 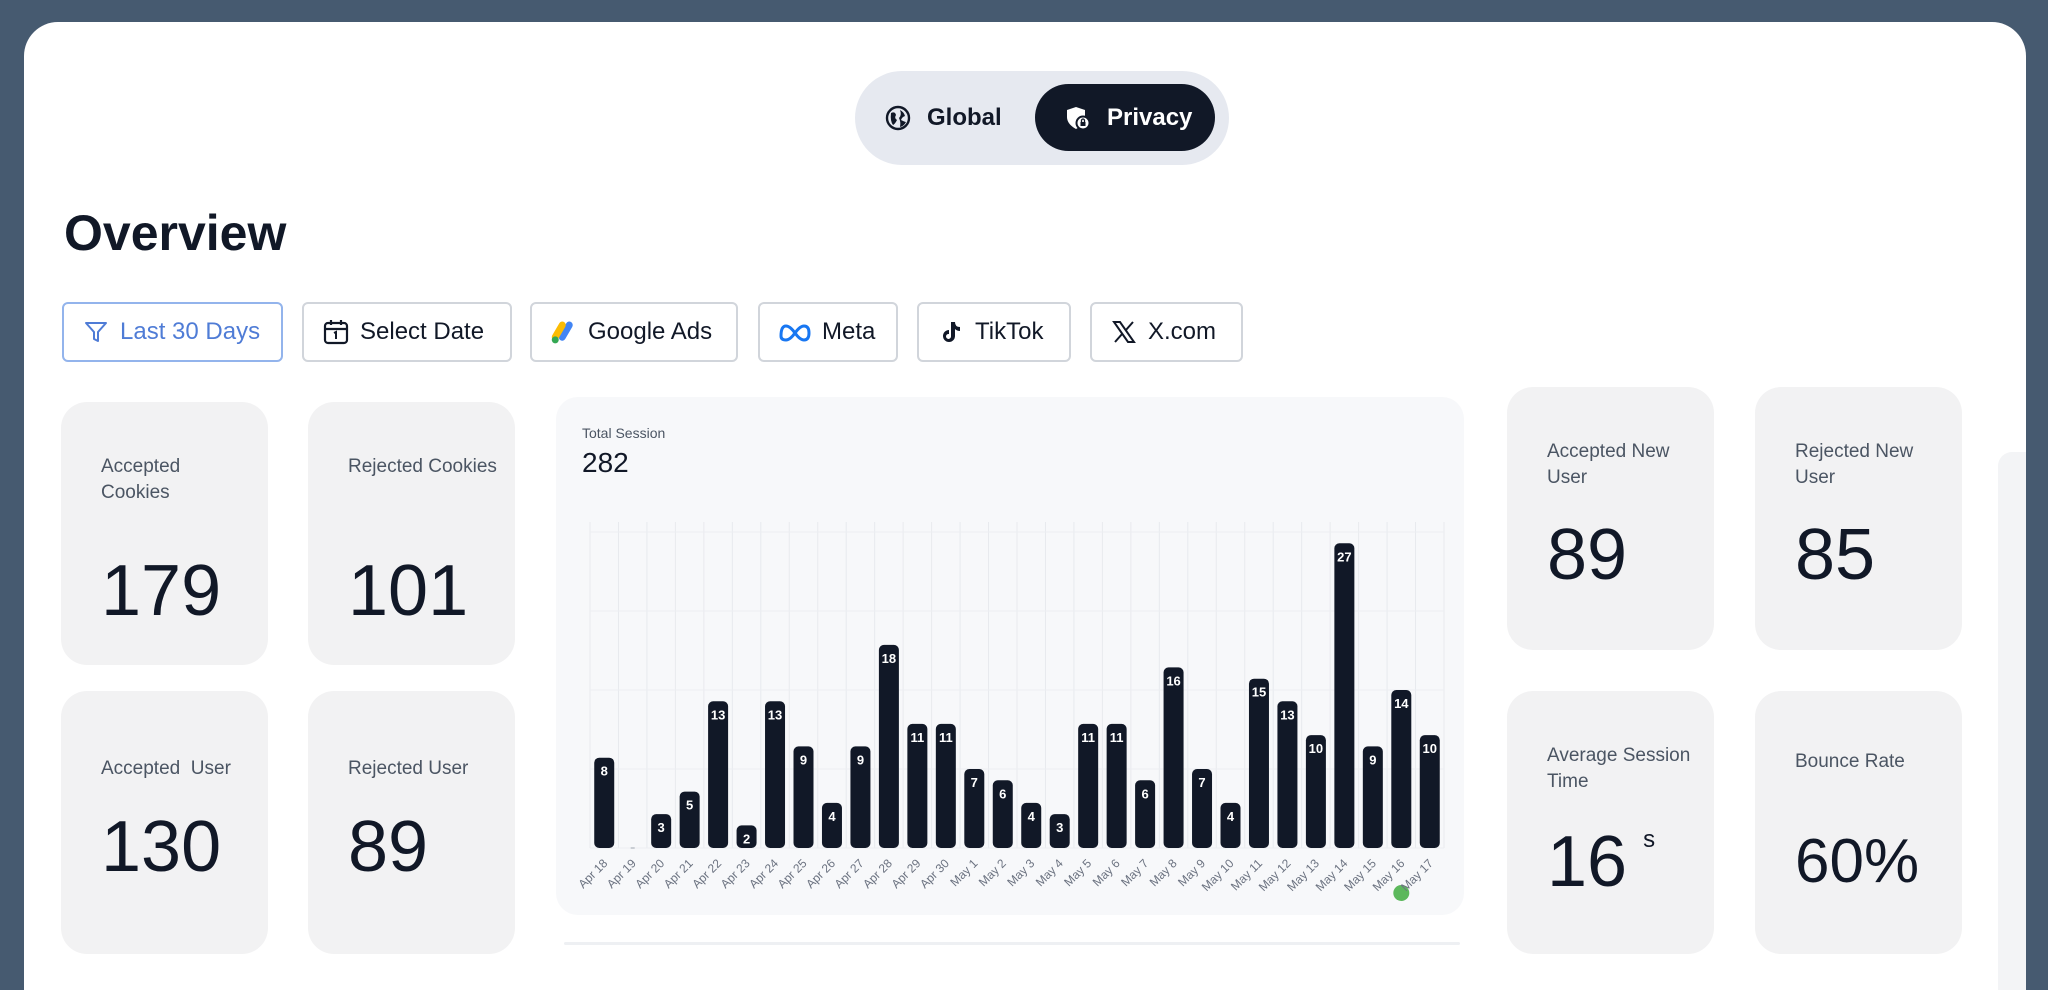 What do you see at coordinates (1182, 331) in the screenshot?
I see `filter-xcom-label: X.com` at bounding box center [1182, 331].